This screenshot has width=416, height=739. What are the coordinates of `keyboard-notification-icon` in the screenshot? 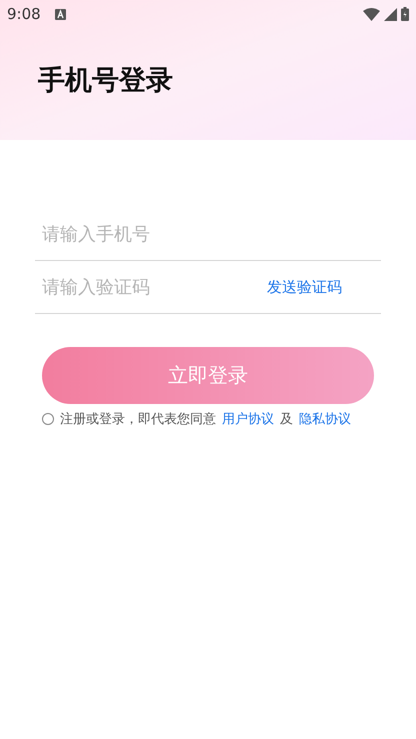 It's located at (60, 14).